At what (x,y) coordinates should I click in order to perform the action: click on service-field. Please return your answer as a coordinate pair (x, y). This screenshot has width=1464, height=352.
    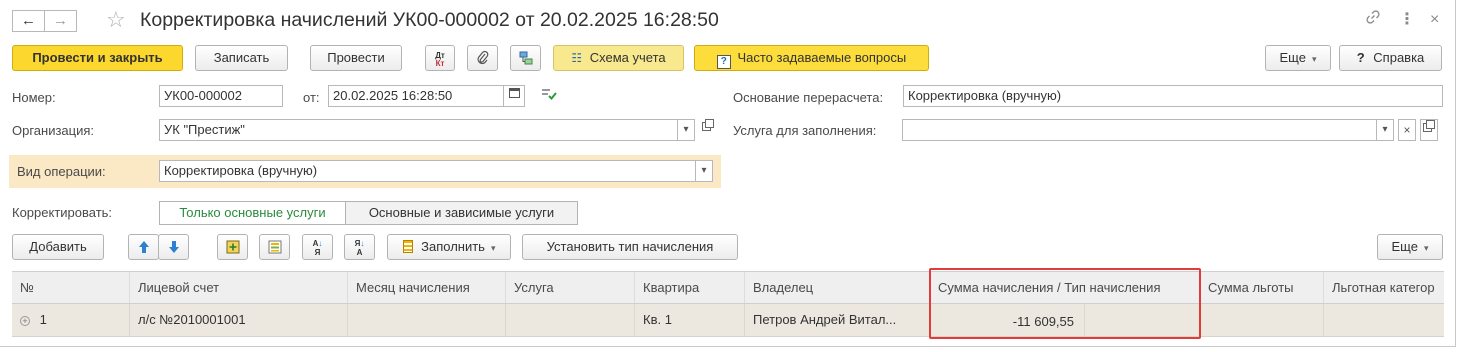
    Looking at the image, I should click on (1139, 130).